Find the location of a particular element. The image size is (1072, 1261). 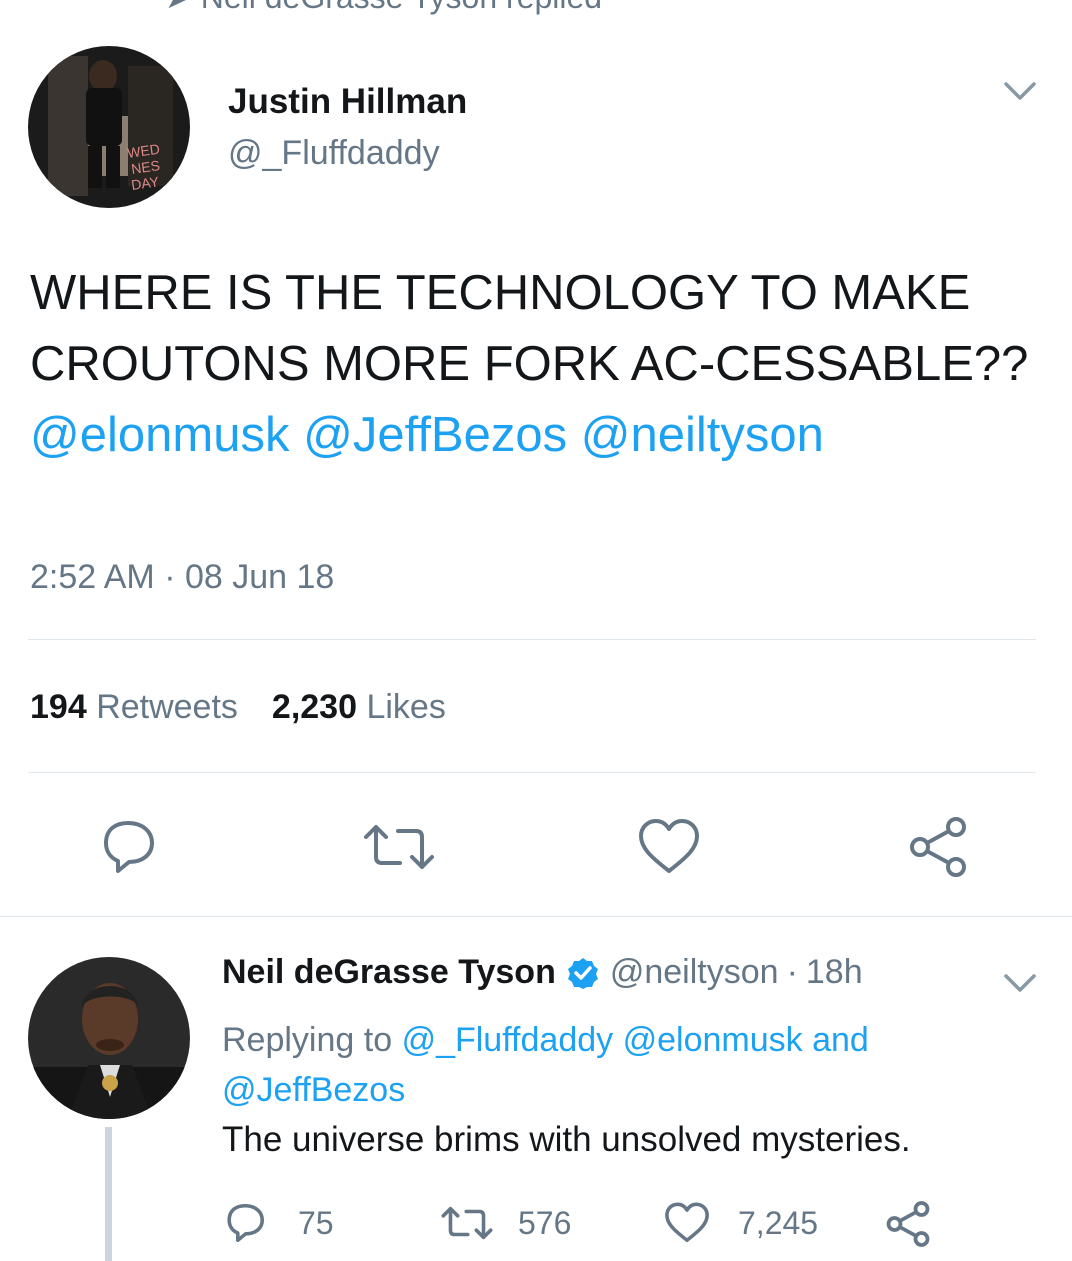

retweet-count: 576 is located at coordinates (545, 1222).